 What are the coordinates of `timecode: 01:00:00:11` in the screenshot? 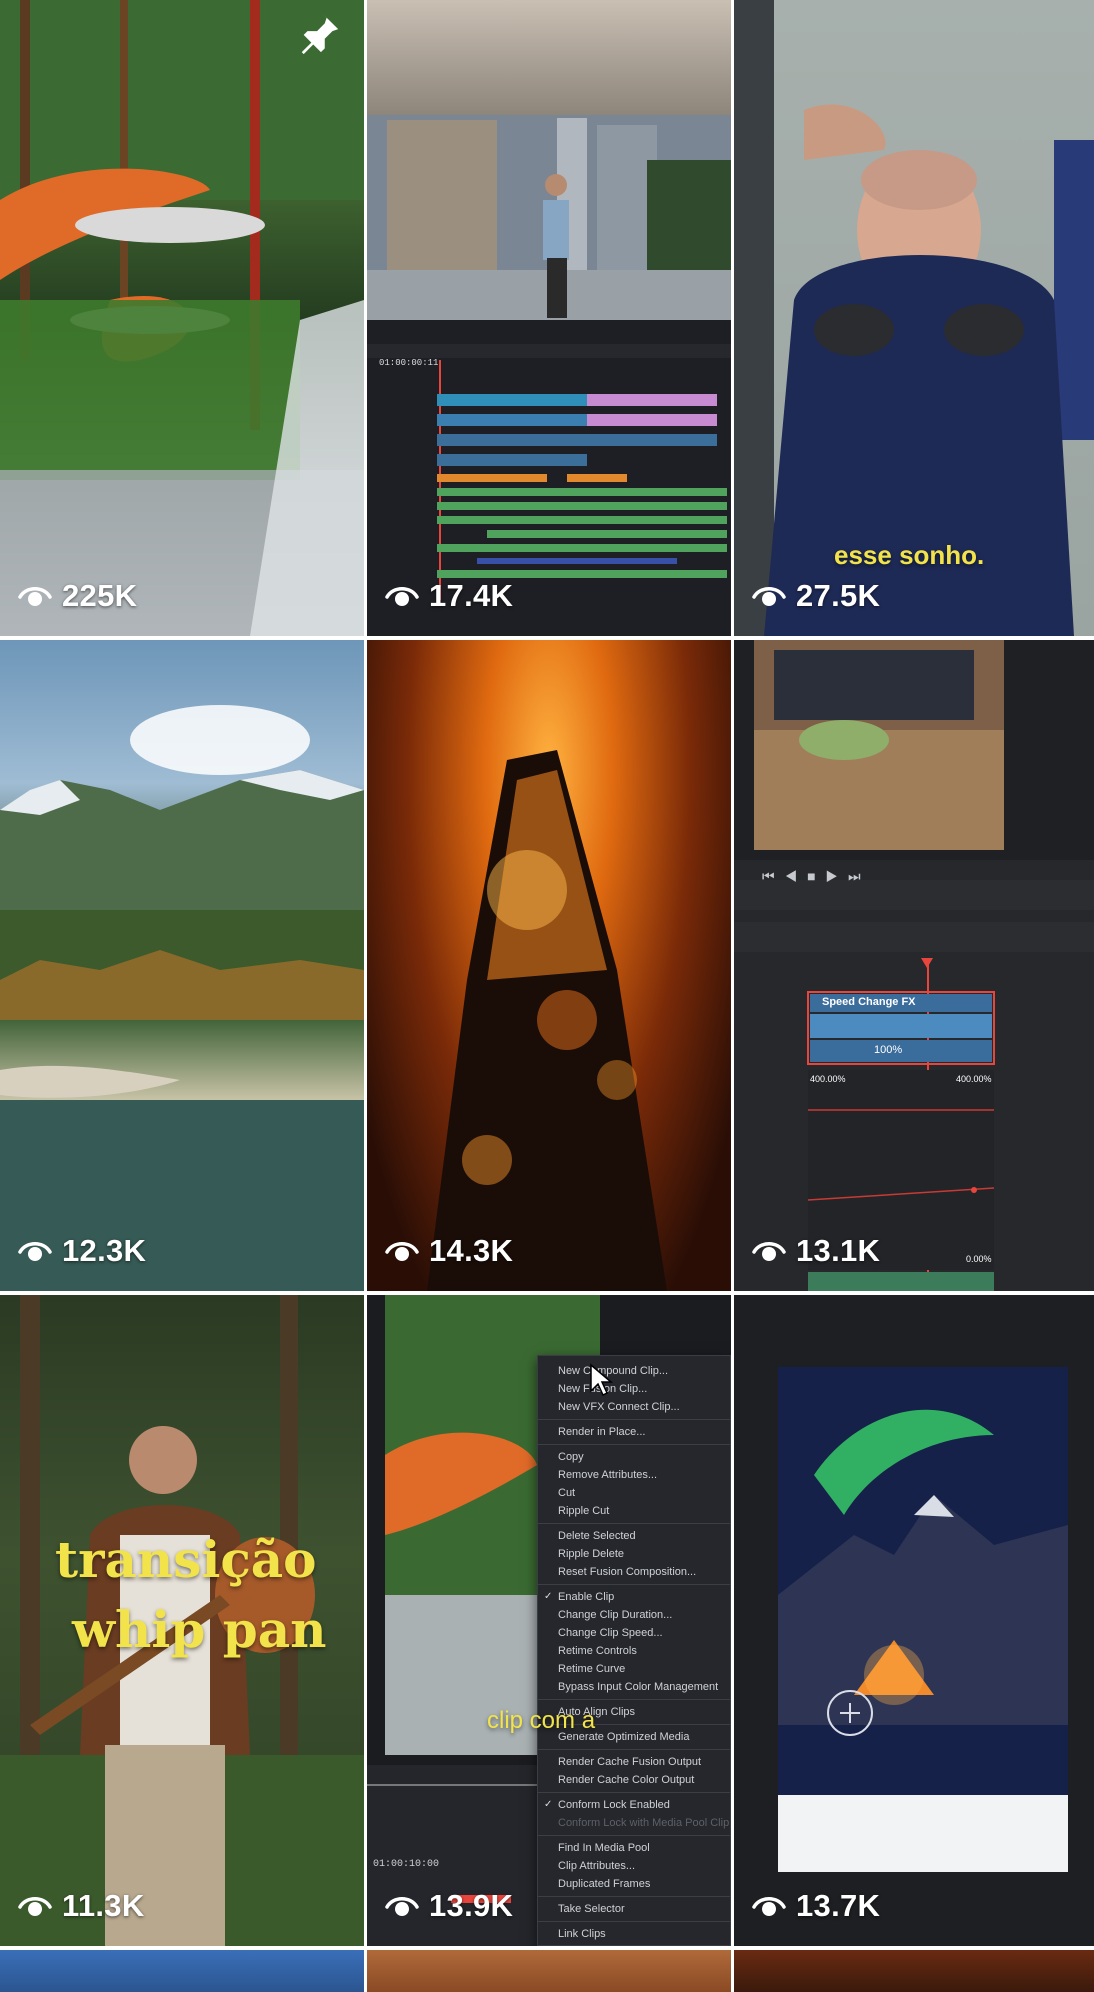 It's located at (409, 363).